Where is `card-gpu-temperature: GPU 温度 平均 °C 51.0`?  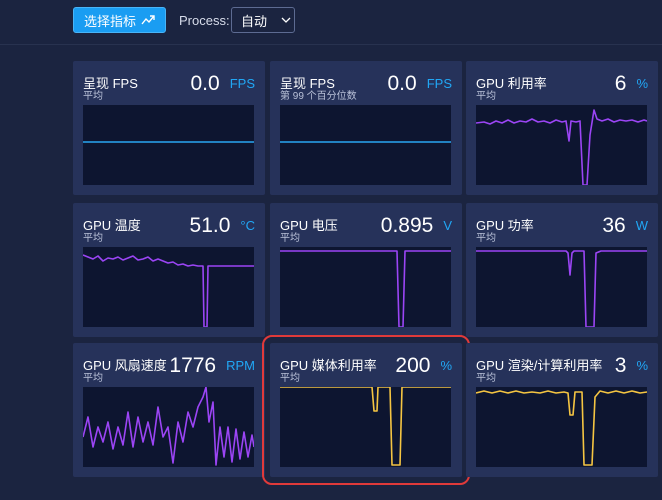 card-gpu-temperature: GPU 温度 平均 °C 51.0 is located at coordinates (169, 270).